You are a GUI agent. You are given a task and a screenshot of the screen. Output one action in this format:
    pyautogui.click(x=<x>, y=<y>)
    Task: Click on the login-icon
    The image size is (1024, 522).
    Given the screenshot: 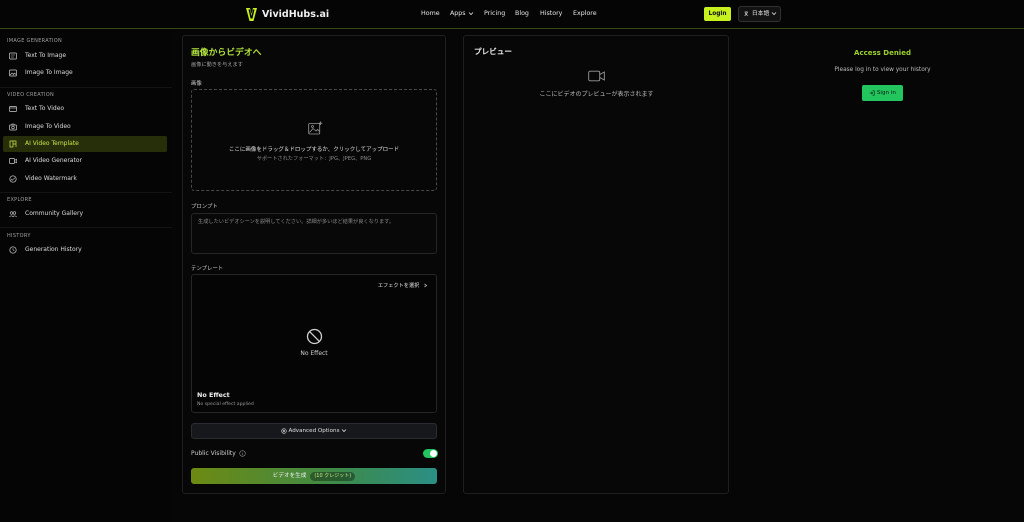 What is the action you would take?
    pyautogui.click(x=872, y=92)
    